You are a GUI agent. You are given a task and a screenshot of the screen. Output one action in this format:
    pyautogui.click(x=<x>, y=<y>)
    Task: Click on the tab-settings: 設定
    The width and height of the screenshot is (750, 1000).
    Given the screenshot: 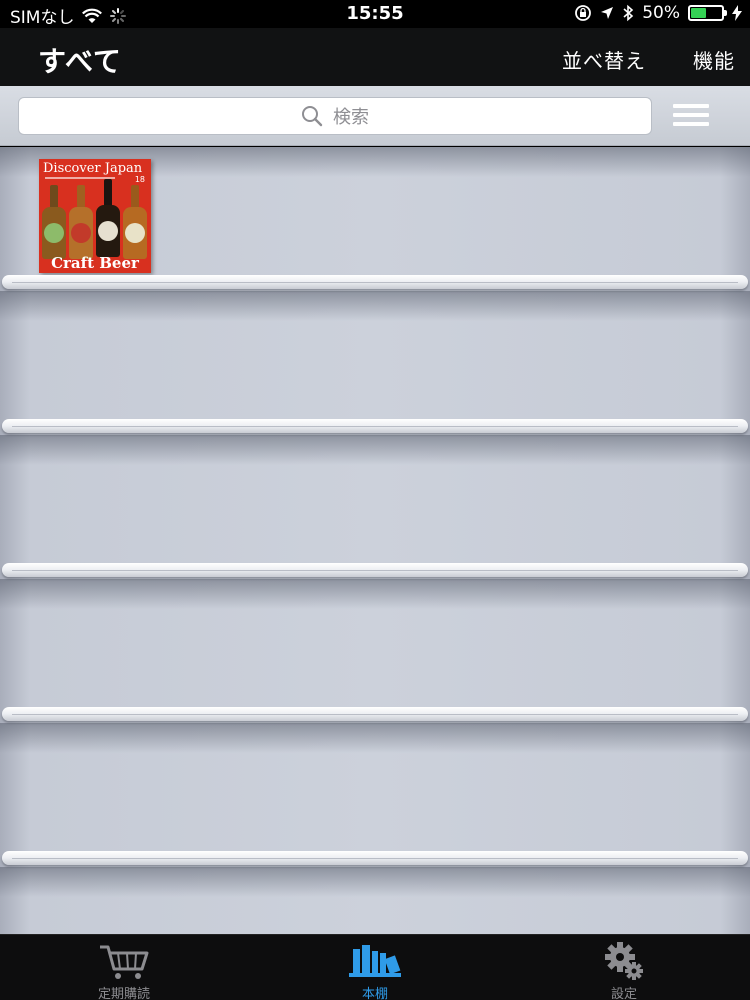 What is the action you would take?
    pyautogui.click(x=624, y=970)
    